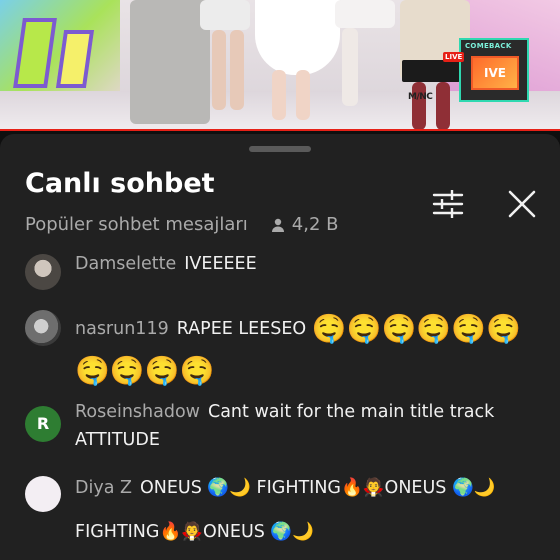  I want to click on message-author: nasrun119, so click(122, 329).